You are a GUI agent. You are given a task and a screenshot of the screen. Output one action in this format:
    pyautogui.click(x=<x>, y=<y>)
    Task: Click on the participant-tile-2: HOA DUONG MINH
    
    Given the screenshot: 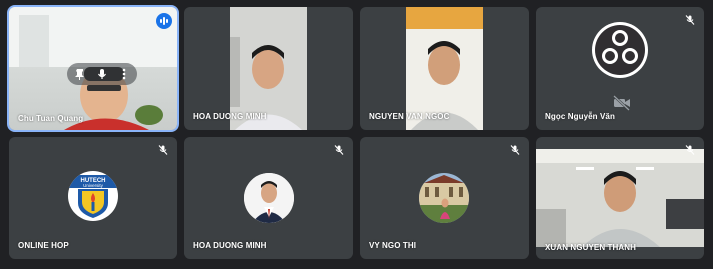 What is the action you would take?
    pyautogui.click(x=268, y=68)
    